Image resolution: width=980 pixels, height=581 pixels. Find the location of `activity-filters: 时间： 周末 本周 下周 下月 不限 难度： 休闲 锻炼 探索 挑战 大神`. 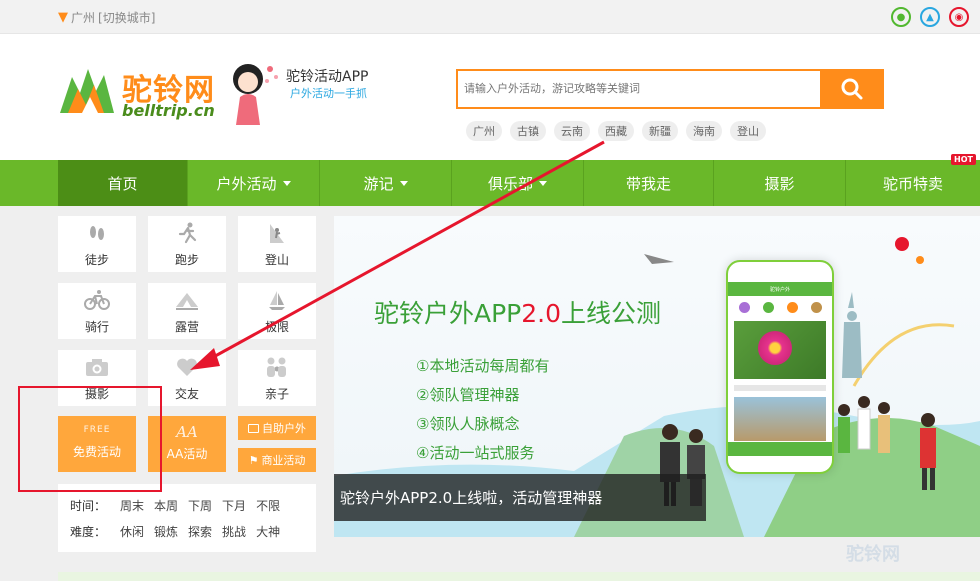

activity-filters: 时间： 周末 本周 下周 下月 不限 难度： 休闲 锻炼 探索 挑战 大神 is located at coordinates (187, 518).